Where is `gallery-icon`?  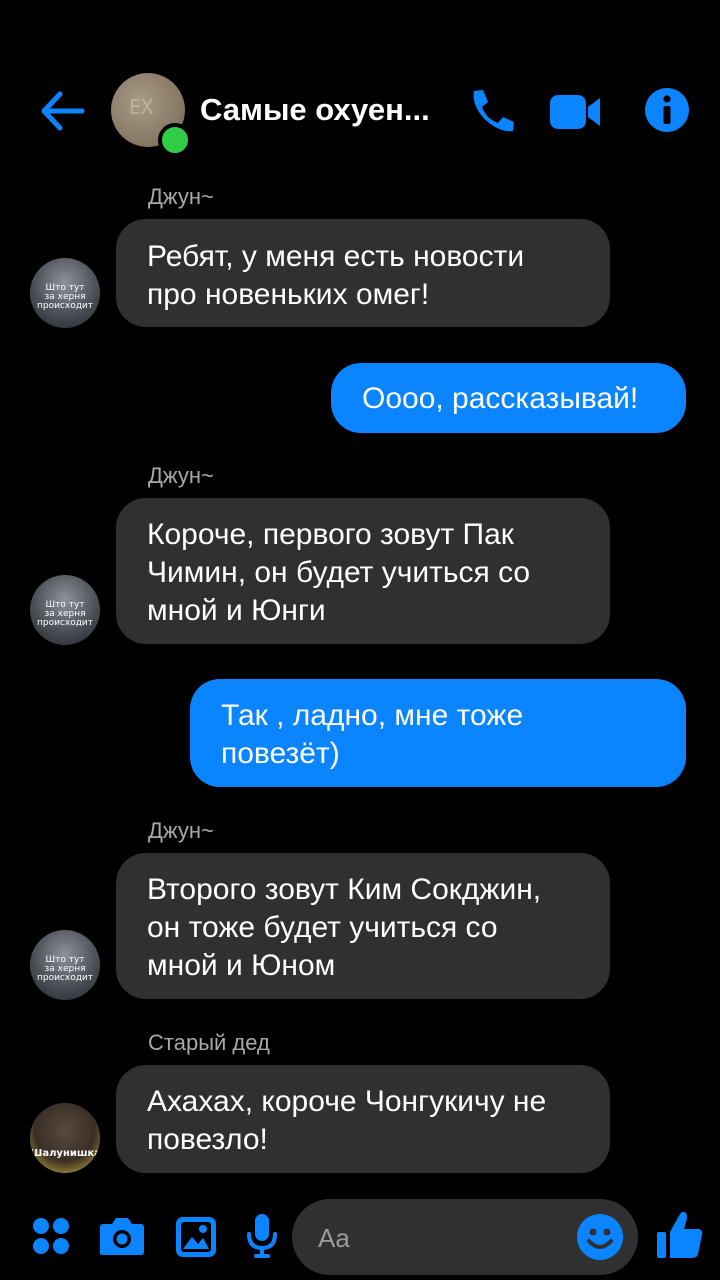
gallery-icon is located at coordinates (196, 1237).